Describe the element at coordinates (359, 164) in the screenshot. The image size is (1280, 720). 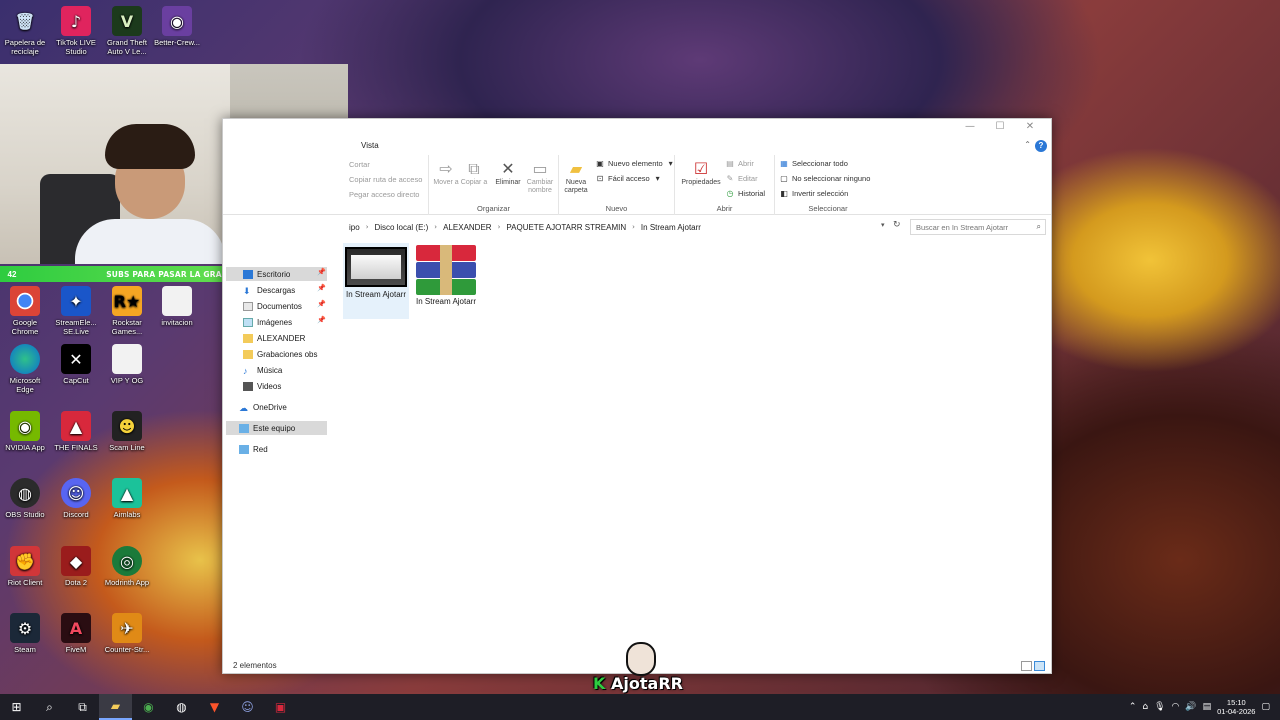
I see `cut-button: Cortar` at that location.